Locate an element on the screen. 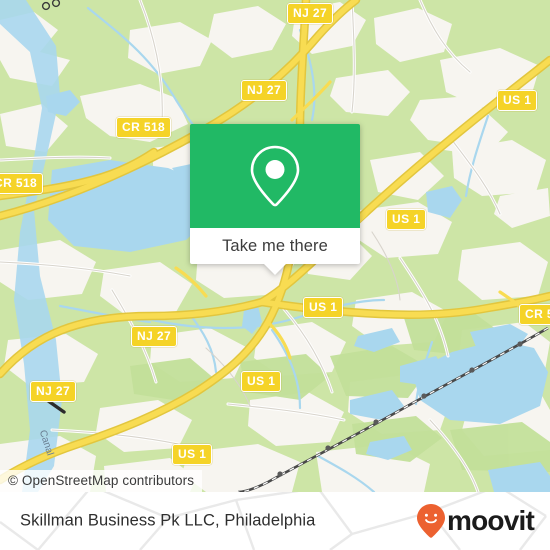  shield-cr-518-top: CR 518 is located at coordinates (144, 127).